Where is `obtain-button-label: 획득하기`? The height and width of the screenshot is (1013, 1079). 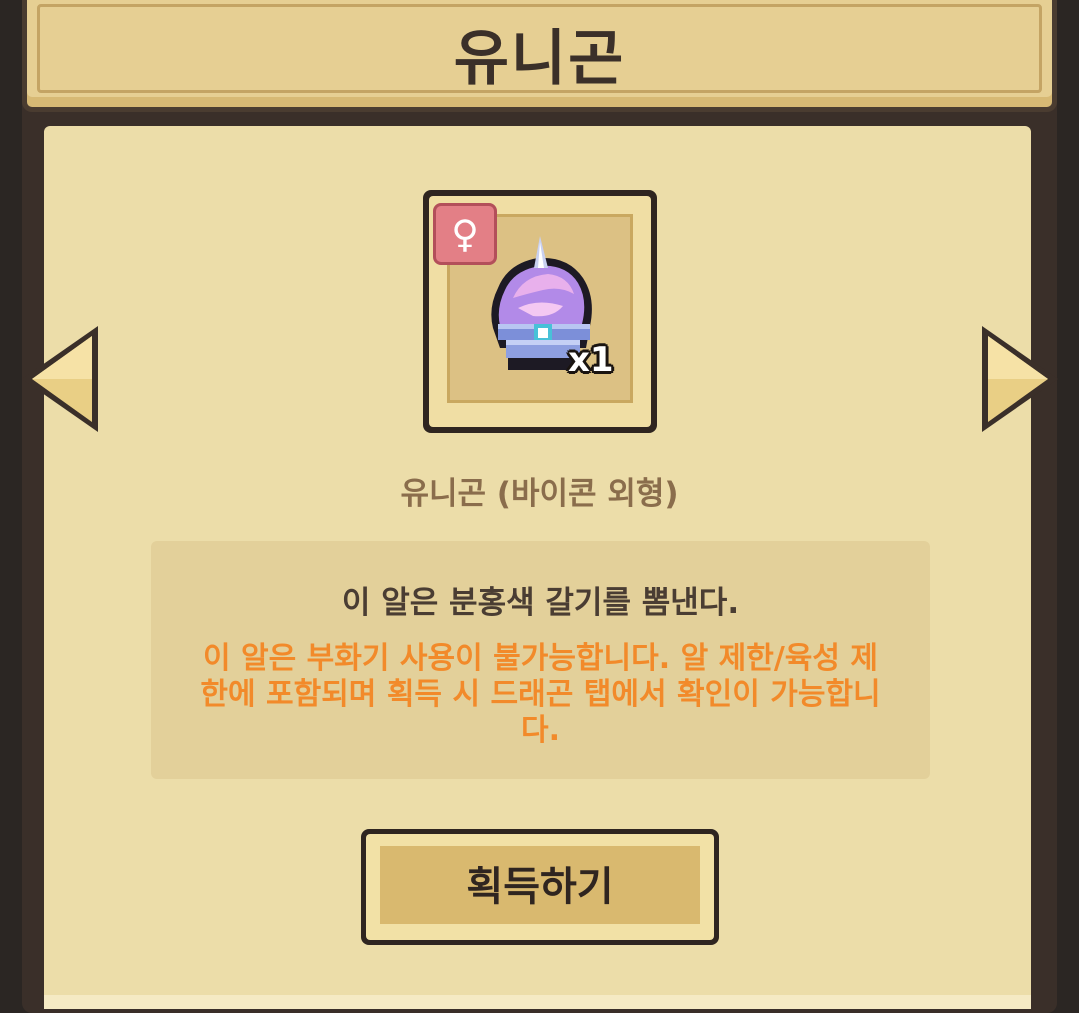 obtain-button-label: 획득하기 is located at coordinates (540, 887).